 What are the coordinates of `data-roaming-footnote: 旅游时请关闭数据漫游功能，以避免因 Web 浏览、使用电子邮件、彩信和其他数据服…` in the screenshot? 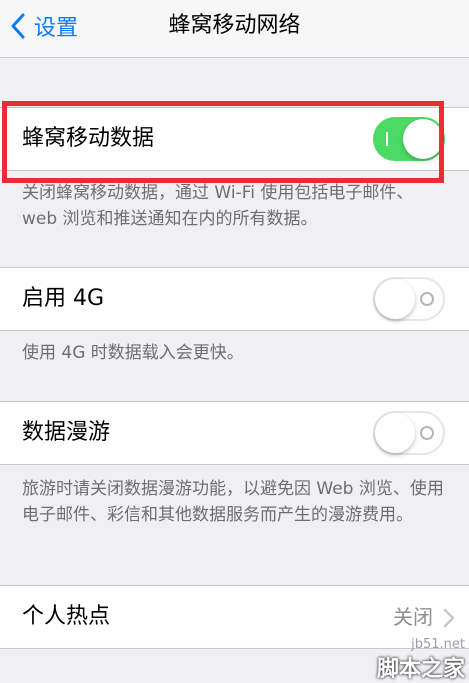 It's located at (233, 502).